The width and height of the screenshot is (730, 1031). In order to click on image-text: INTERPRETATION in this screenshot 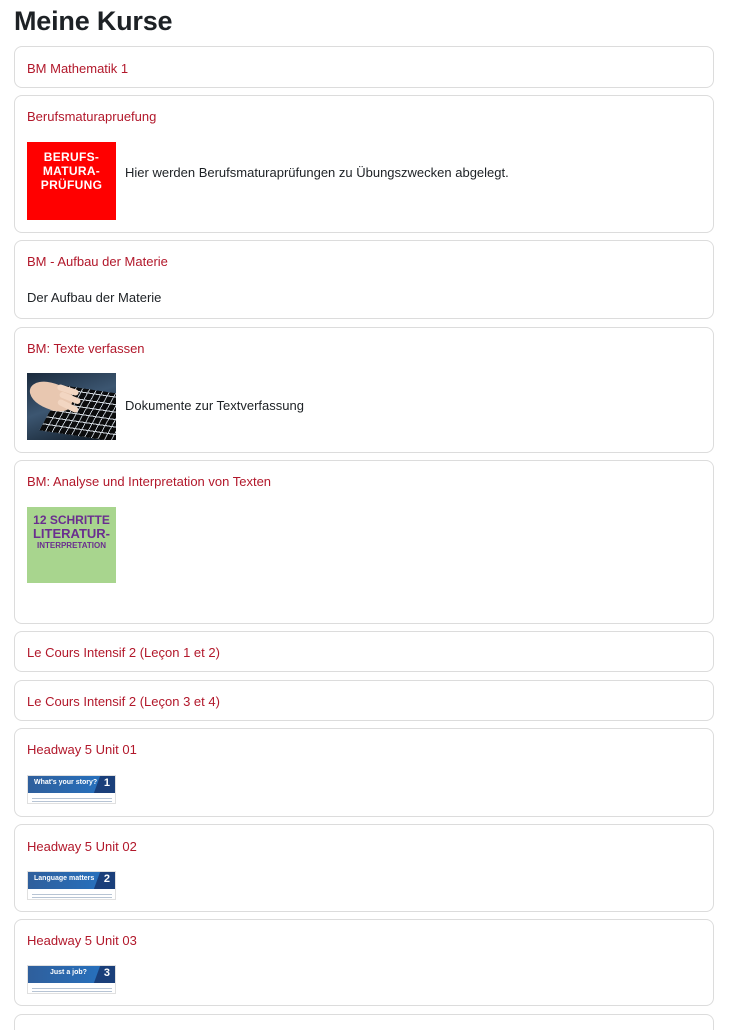, I will do `click(71, 545)`.